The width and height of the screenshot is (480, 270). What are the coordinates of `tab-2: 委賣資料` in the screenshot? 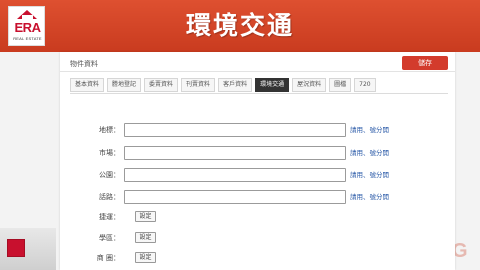 It's located at (161, 85).